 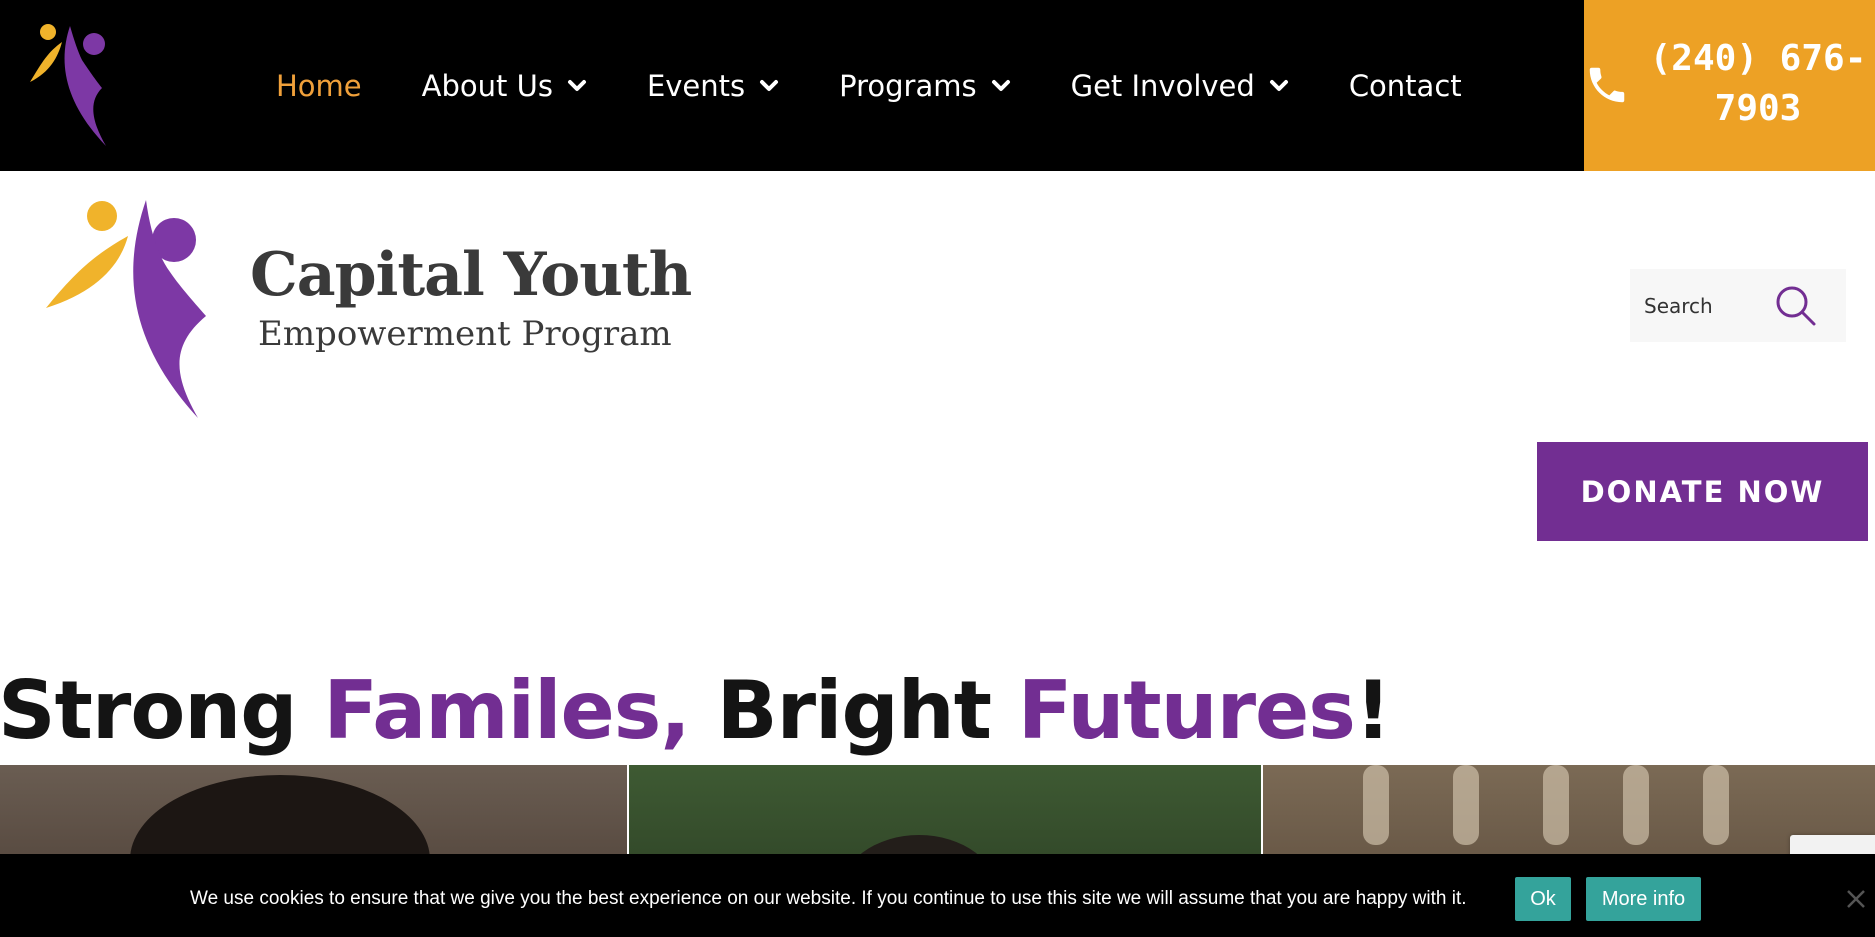 I want to click on phone-icon, so click(x=1607, y=85).